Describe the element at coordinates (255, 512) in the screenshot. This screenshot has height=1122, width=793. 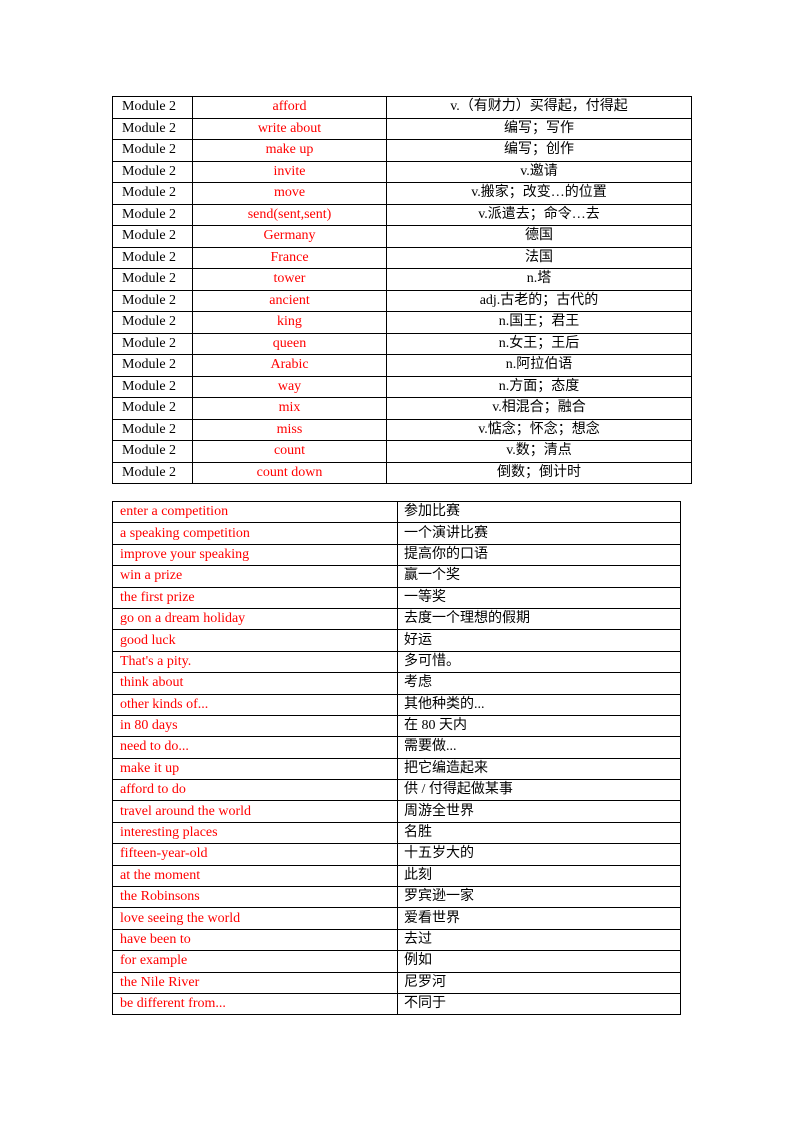
I see `phrase-cell: enter a competition` at that location.